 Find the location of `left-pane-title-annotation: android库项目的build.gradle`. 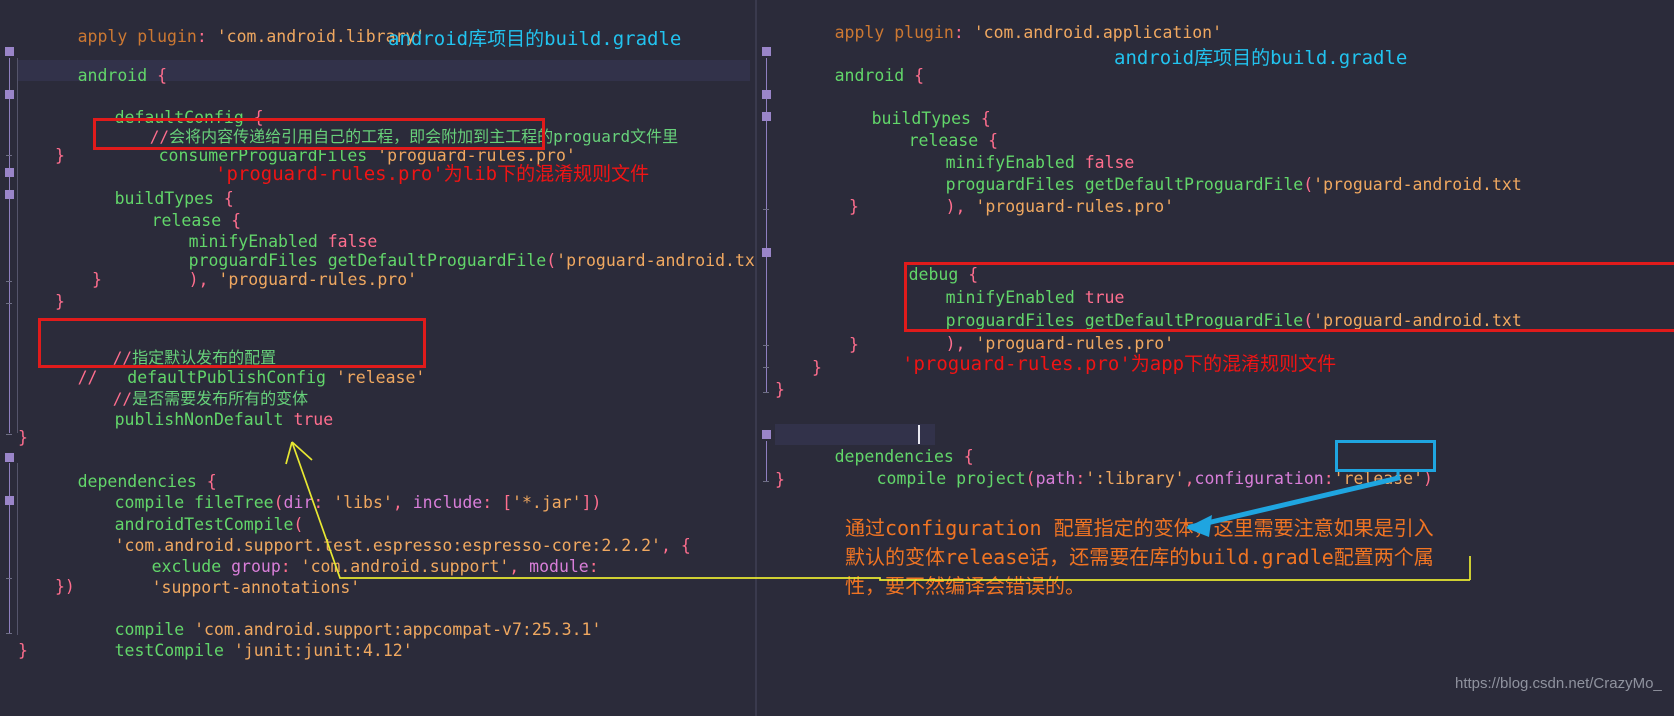

left-pane-title-annotation: android库项目的build.gradle is located at coordinates (535, 39).